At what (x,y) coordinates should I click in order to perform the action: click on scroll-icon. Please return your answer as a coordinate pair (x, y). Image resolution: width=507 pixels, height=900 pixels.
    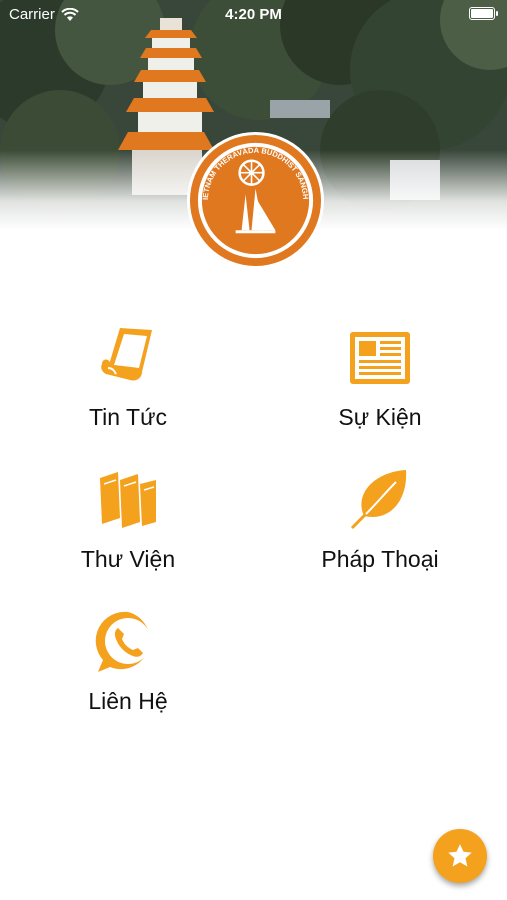
    Looking at the image, I should click on (126, 354).